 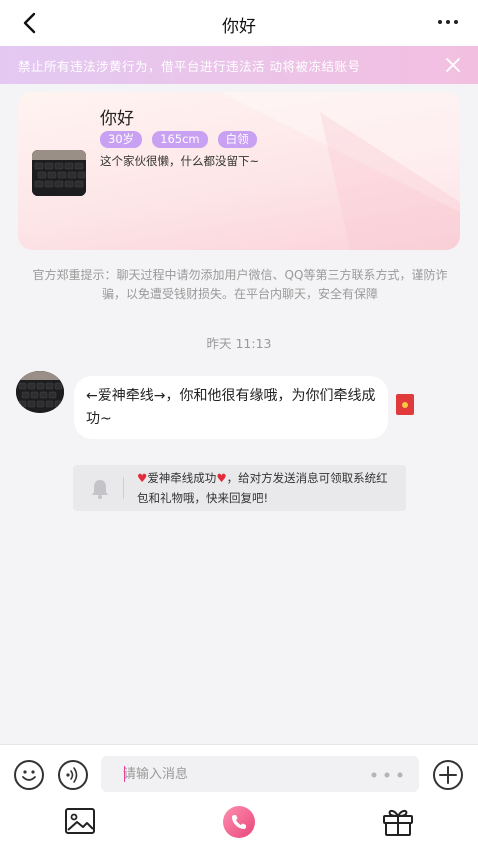 I want to click on age-tag: 30岁, so click(x=121, y=139).